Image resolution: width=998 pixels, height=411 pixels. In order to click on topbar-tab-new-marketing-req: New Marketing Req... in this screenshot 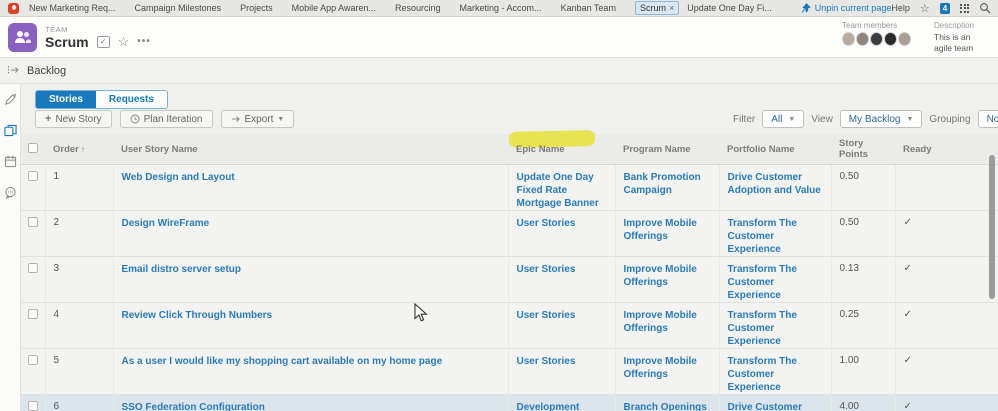, I will do `click(72, 8)`.